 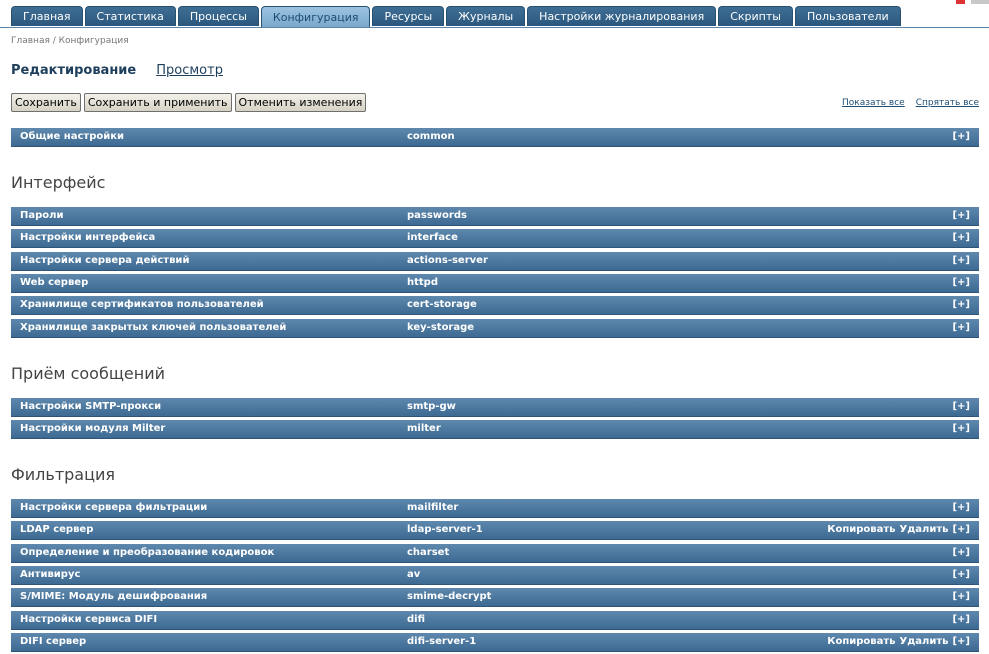 What do you see at coordinates (300, 102) in the screenshot?
I see `revert-button: Отменить изменения` at bounding box center [300, 102].